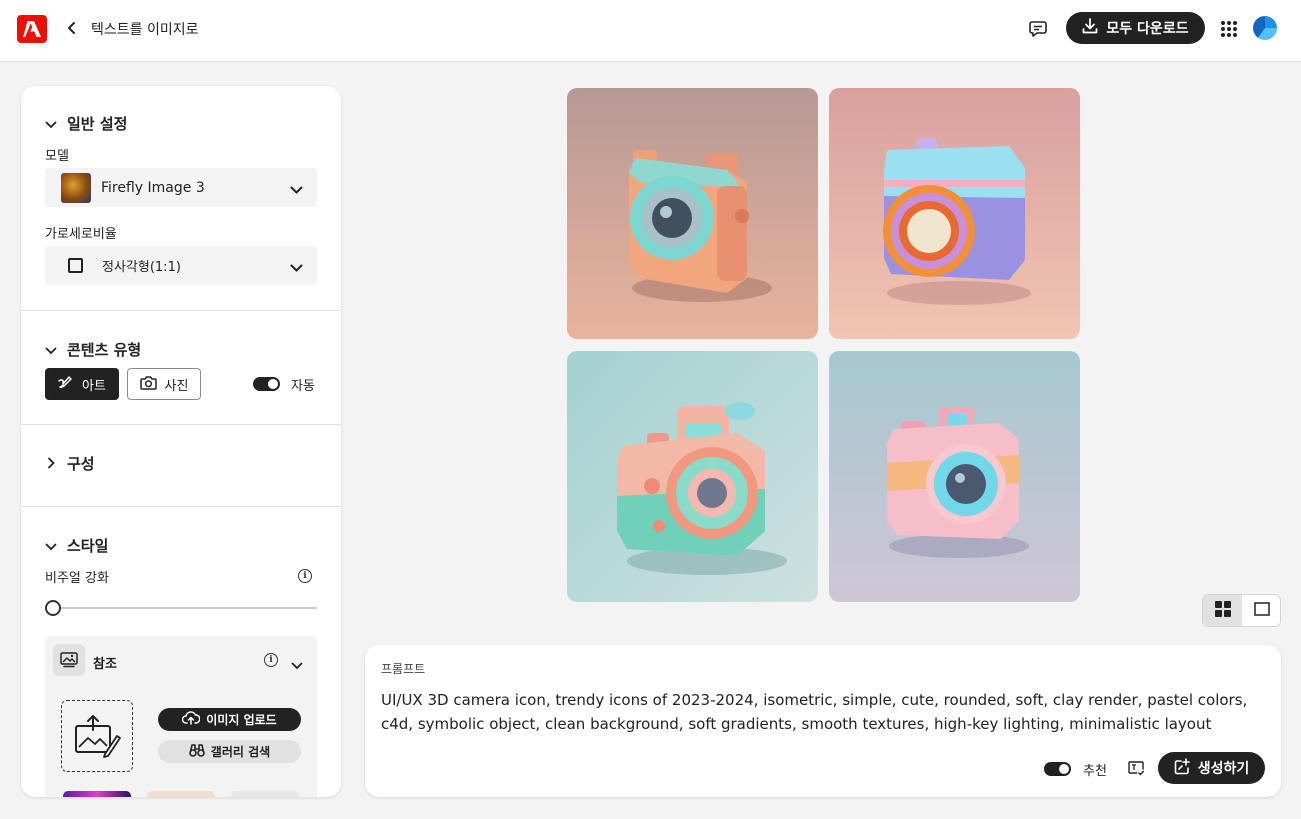  I want to click on brush-icon, so click(66, 384).